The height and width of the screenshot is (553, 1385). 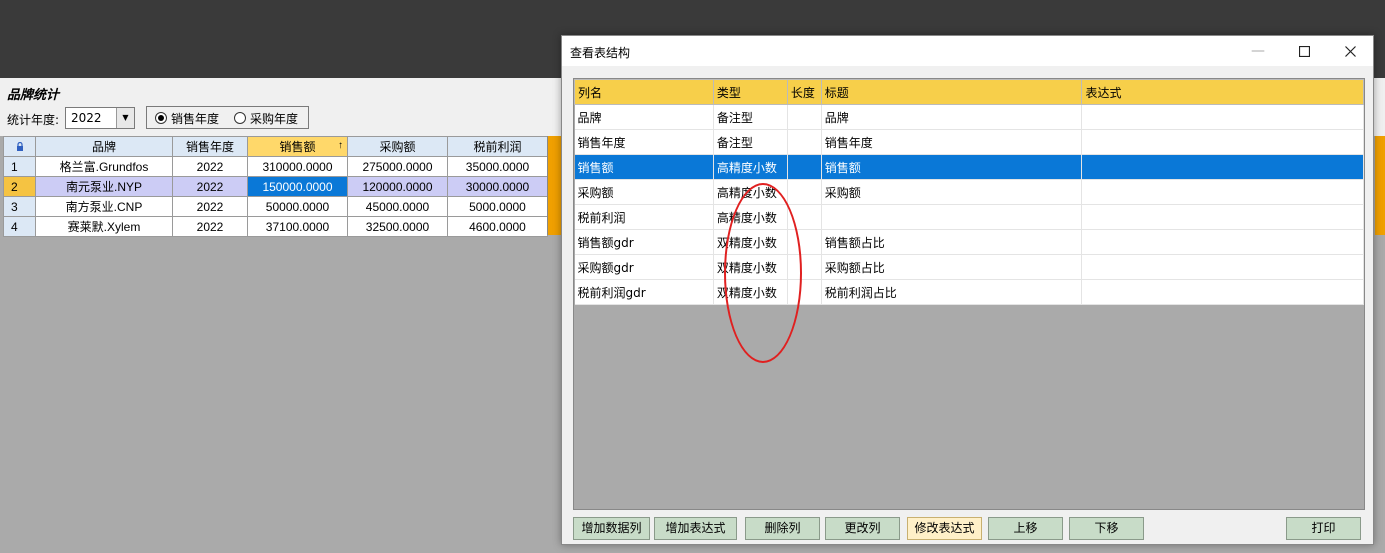 What do you see at coordinates (297, 166) in the screenshot?
I see `cell-sales: 310000.0000` at bounding box center [297, 166].